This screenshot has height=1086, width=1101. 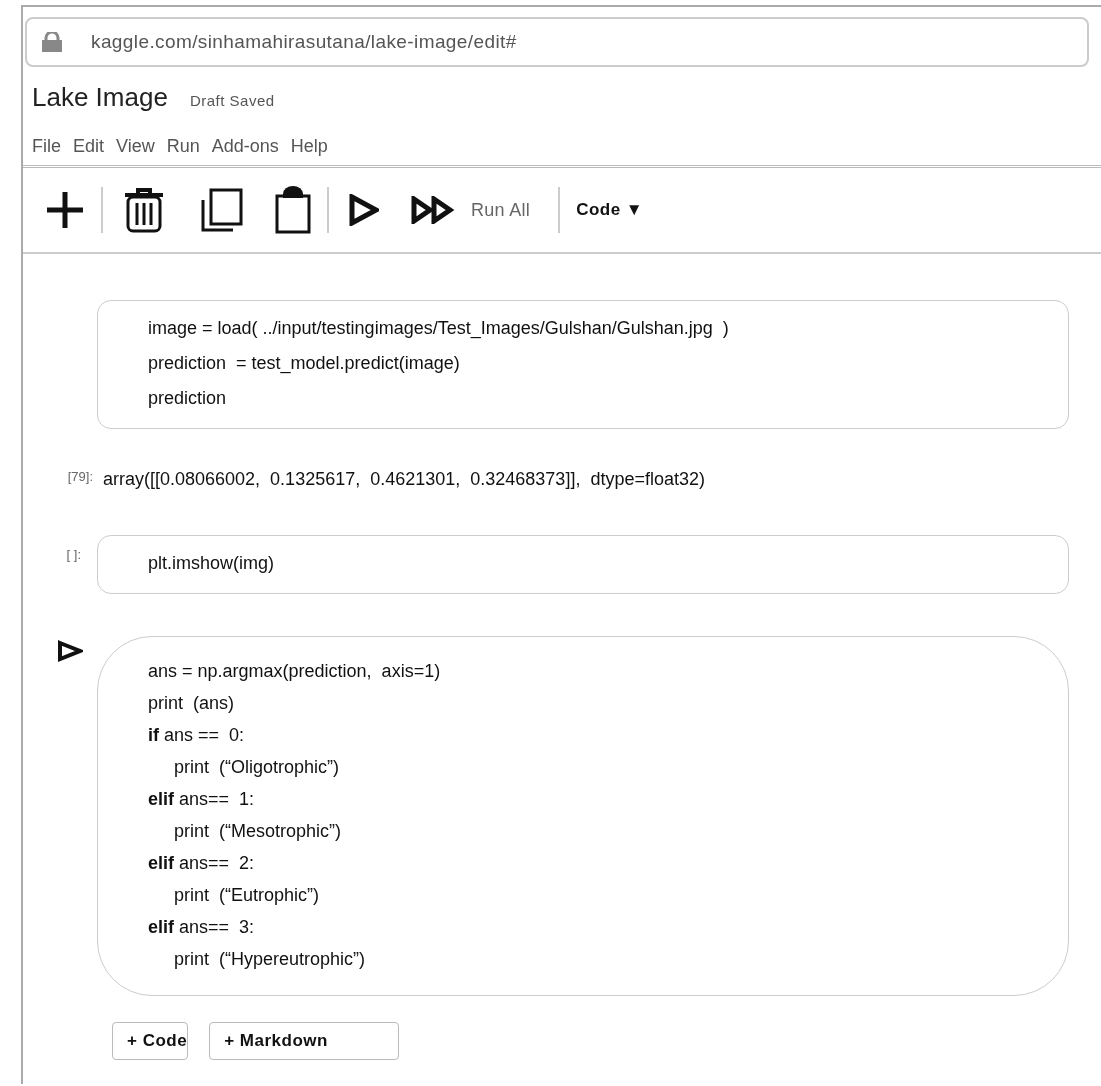 I want to click on notebook-title: Lake Image, so click(x=100, y=97).